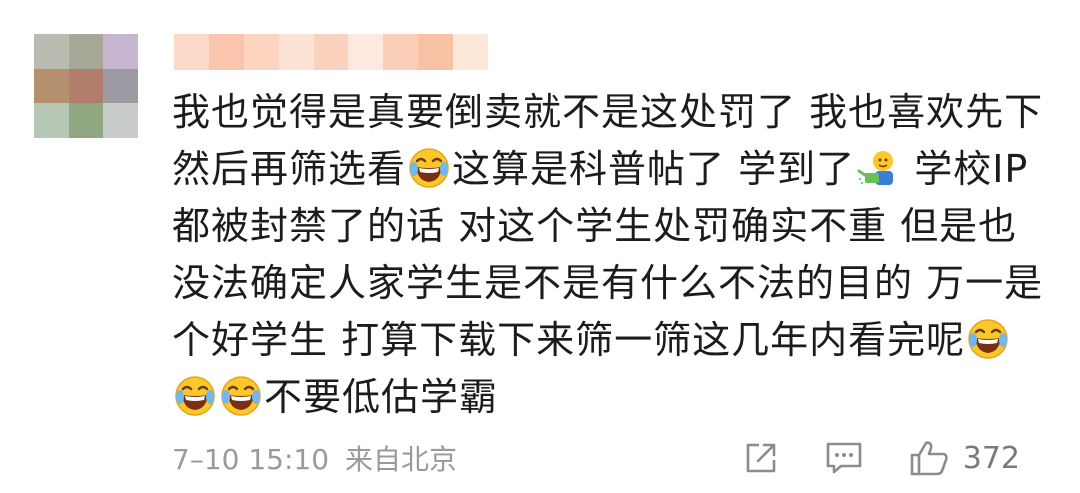 This screenshot has width=1080, height=493. Describe the element at coordinates (251, 459) in the screenshot. I see `comment-time: 7–10 15:10` at that location.